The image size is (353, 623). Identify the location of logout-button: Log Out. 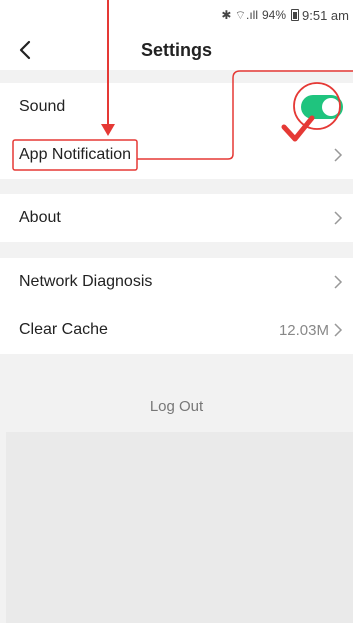
(176, 406).